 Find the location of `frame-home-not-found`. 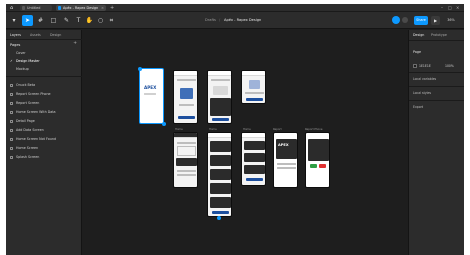

frame-home-not-found is located at coordinates (185, 97).